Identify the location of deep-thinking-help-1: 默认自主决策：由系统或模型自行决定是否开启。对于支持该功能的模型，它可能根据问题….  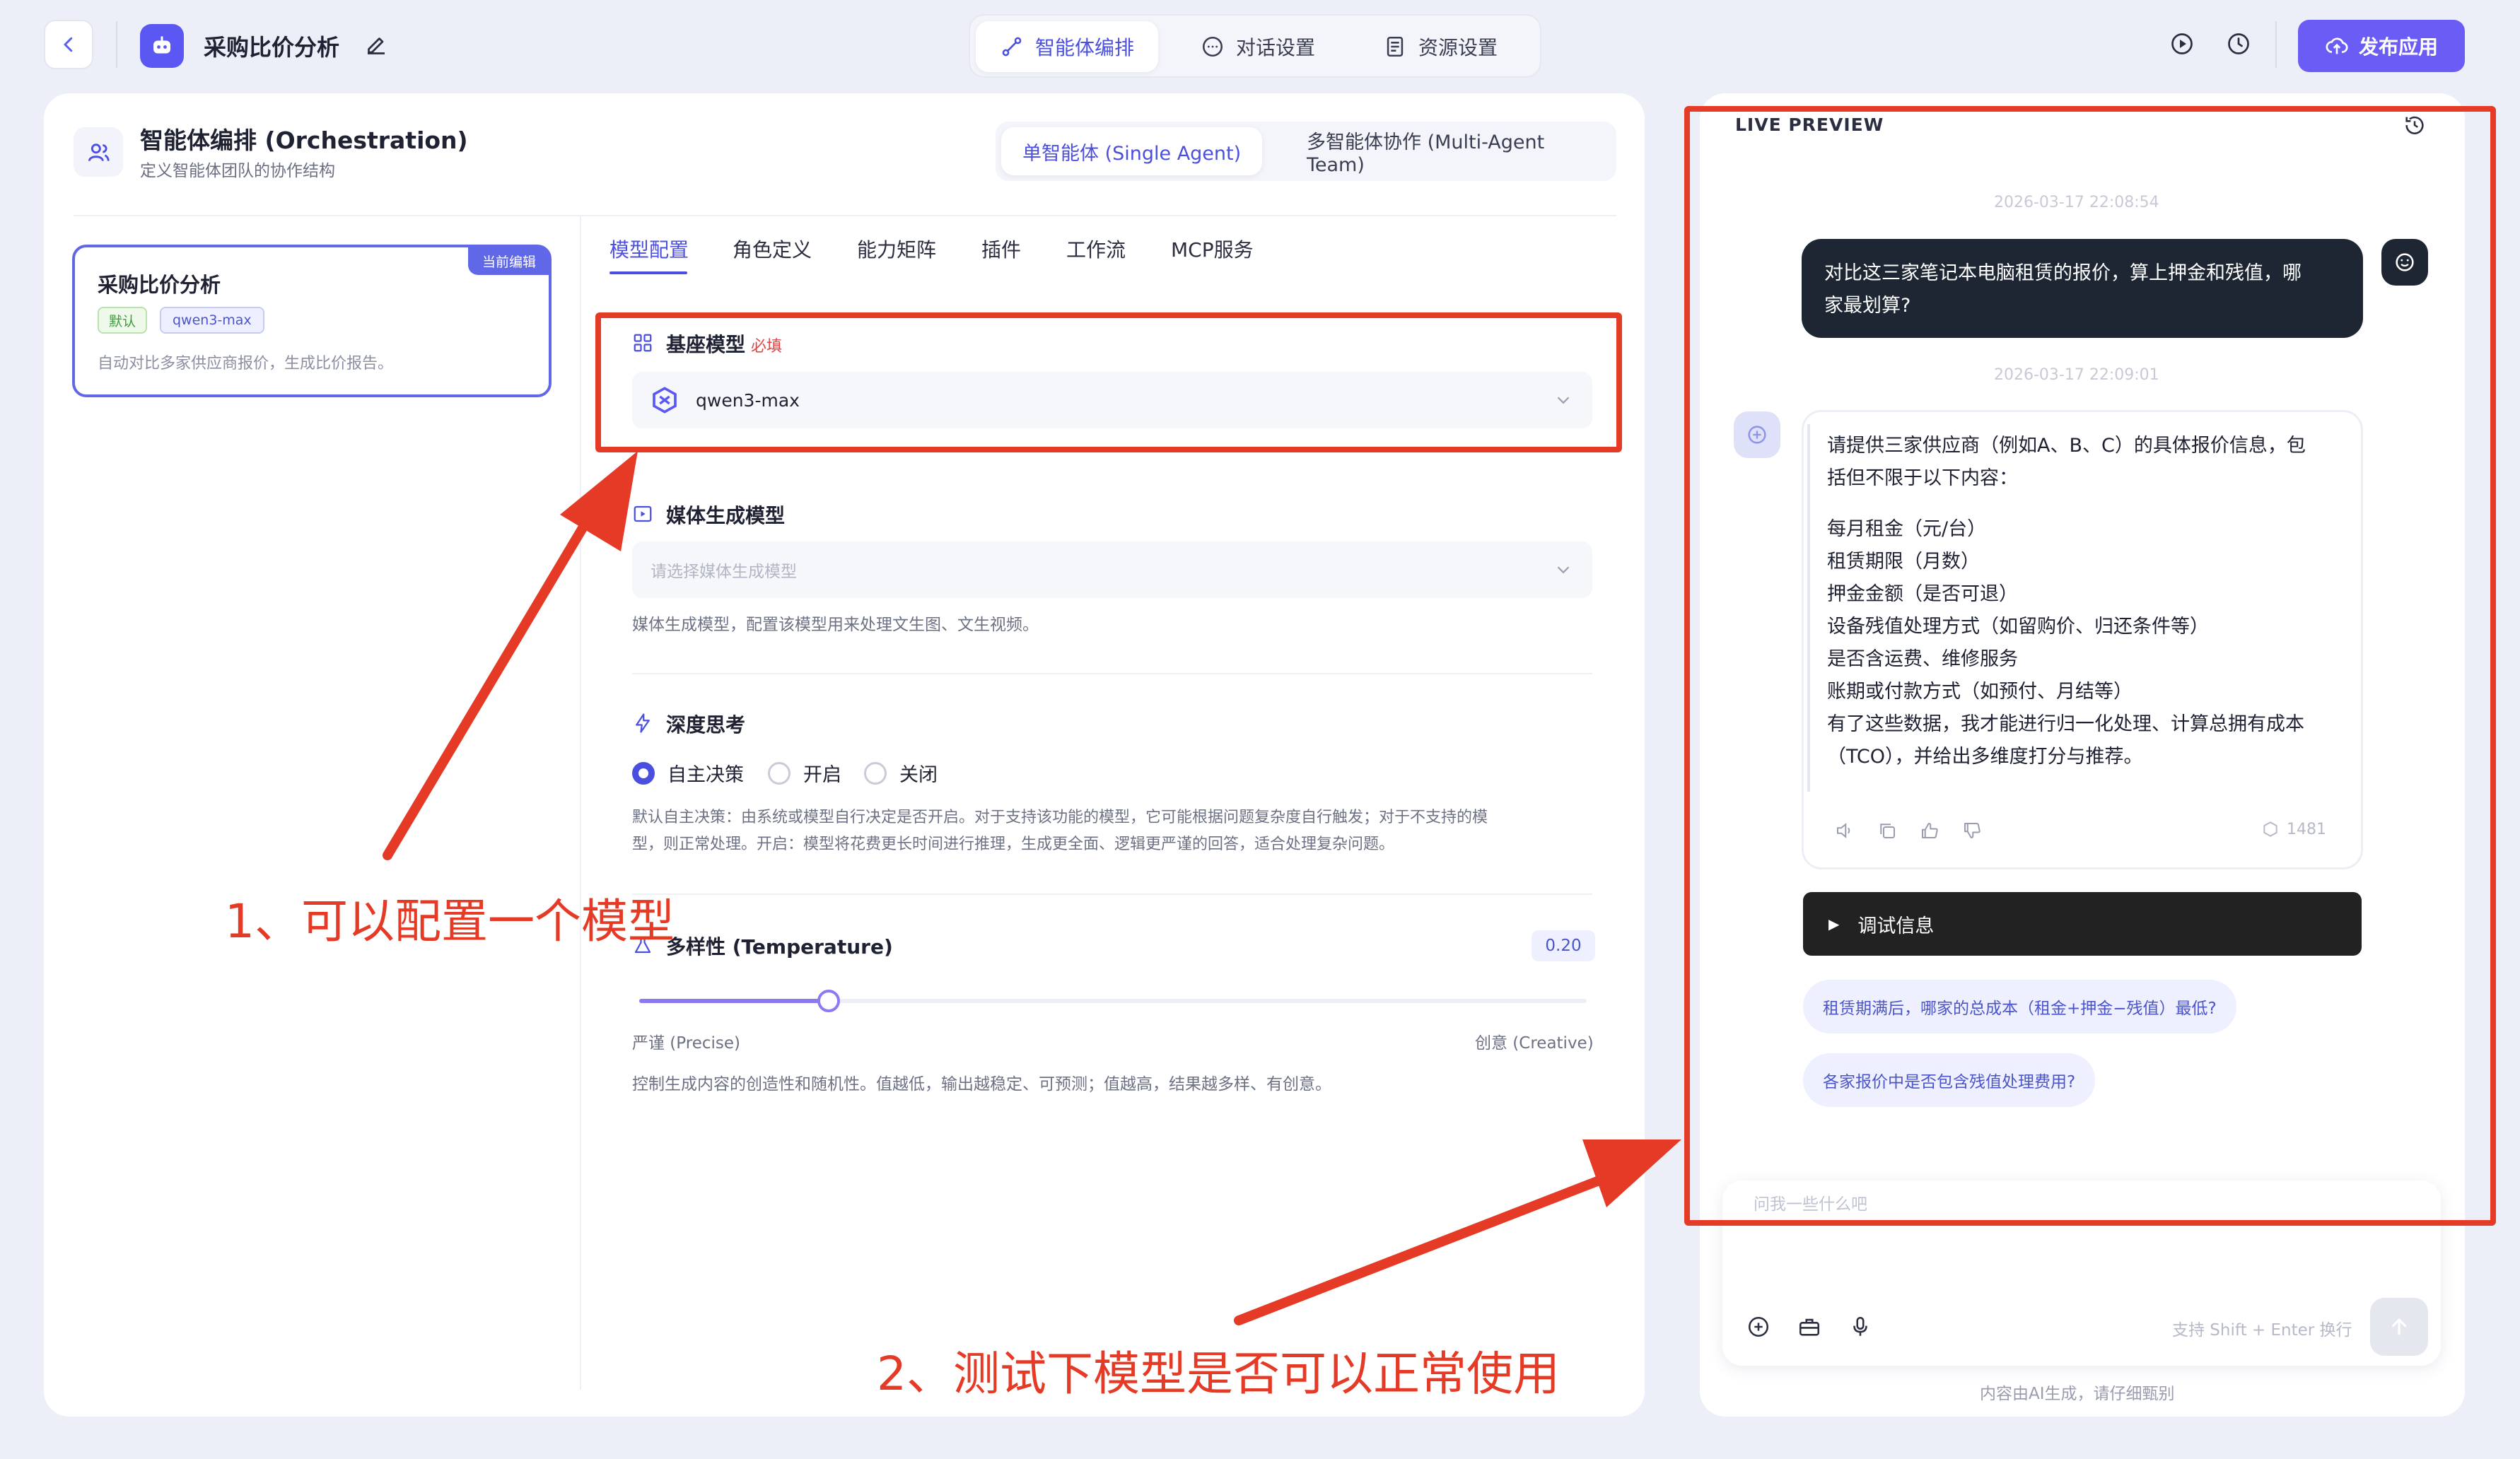
(1060, 818).